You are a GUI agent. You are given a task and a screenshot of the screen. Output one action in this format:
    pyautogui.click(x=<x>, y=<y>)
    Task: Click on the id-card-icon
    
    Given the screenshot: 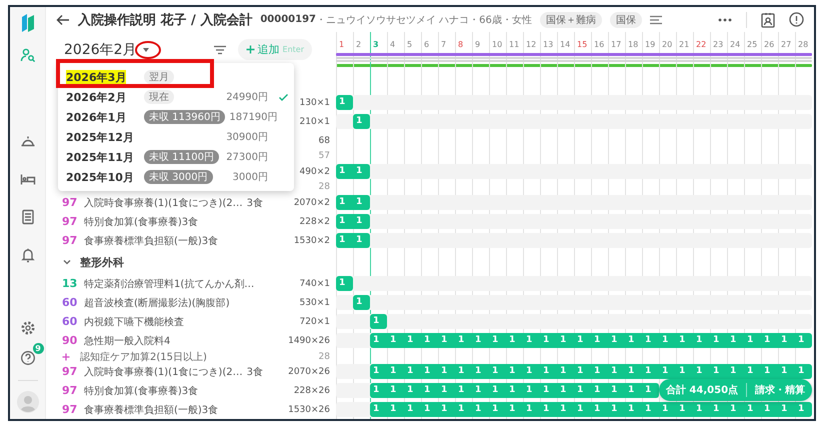 What is the action you would take?
    pyautogui.click(x=768, y=20)
    